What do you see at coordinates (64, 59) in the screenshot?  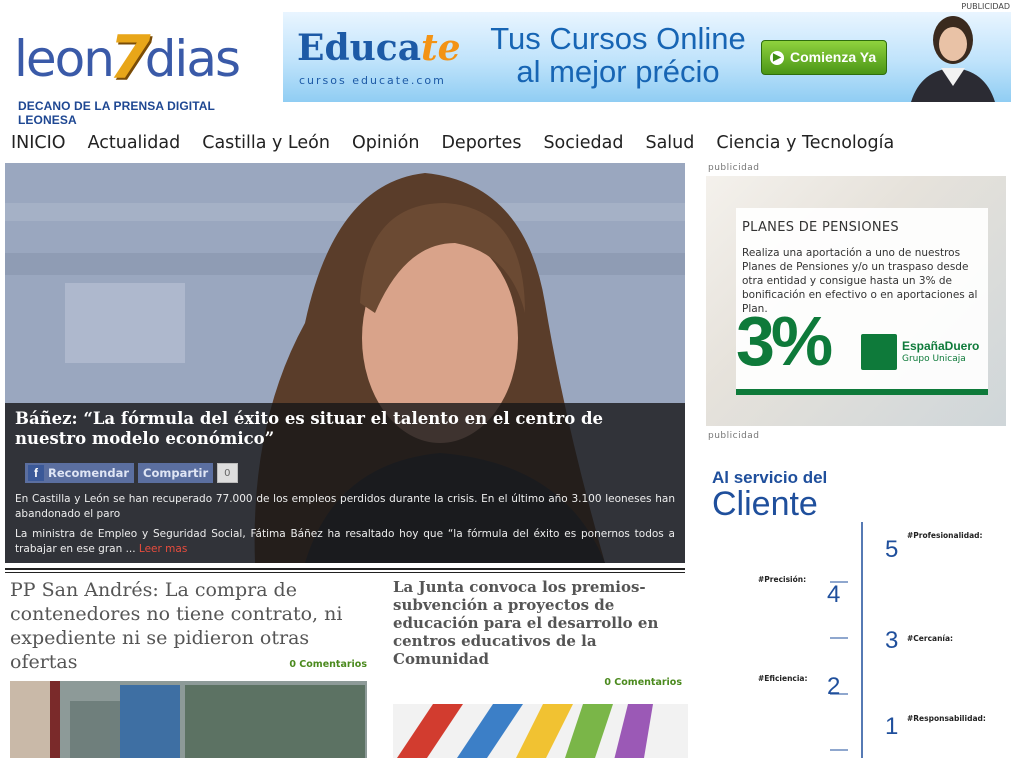 I see `logo-part-leon: leon` at bounding box center [64, 59].